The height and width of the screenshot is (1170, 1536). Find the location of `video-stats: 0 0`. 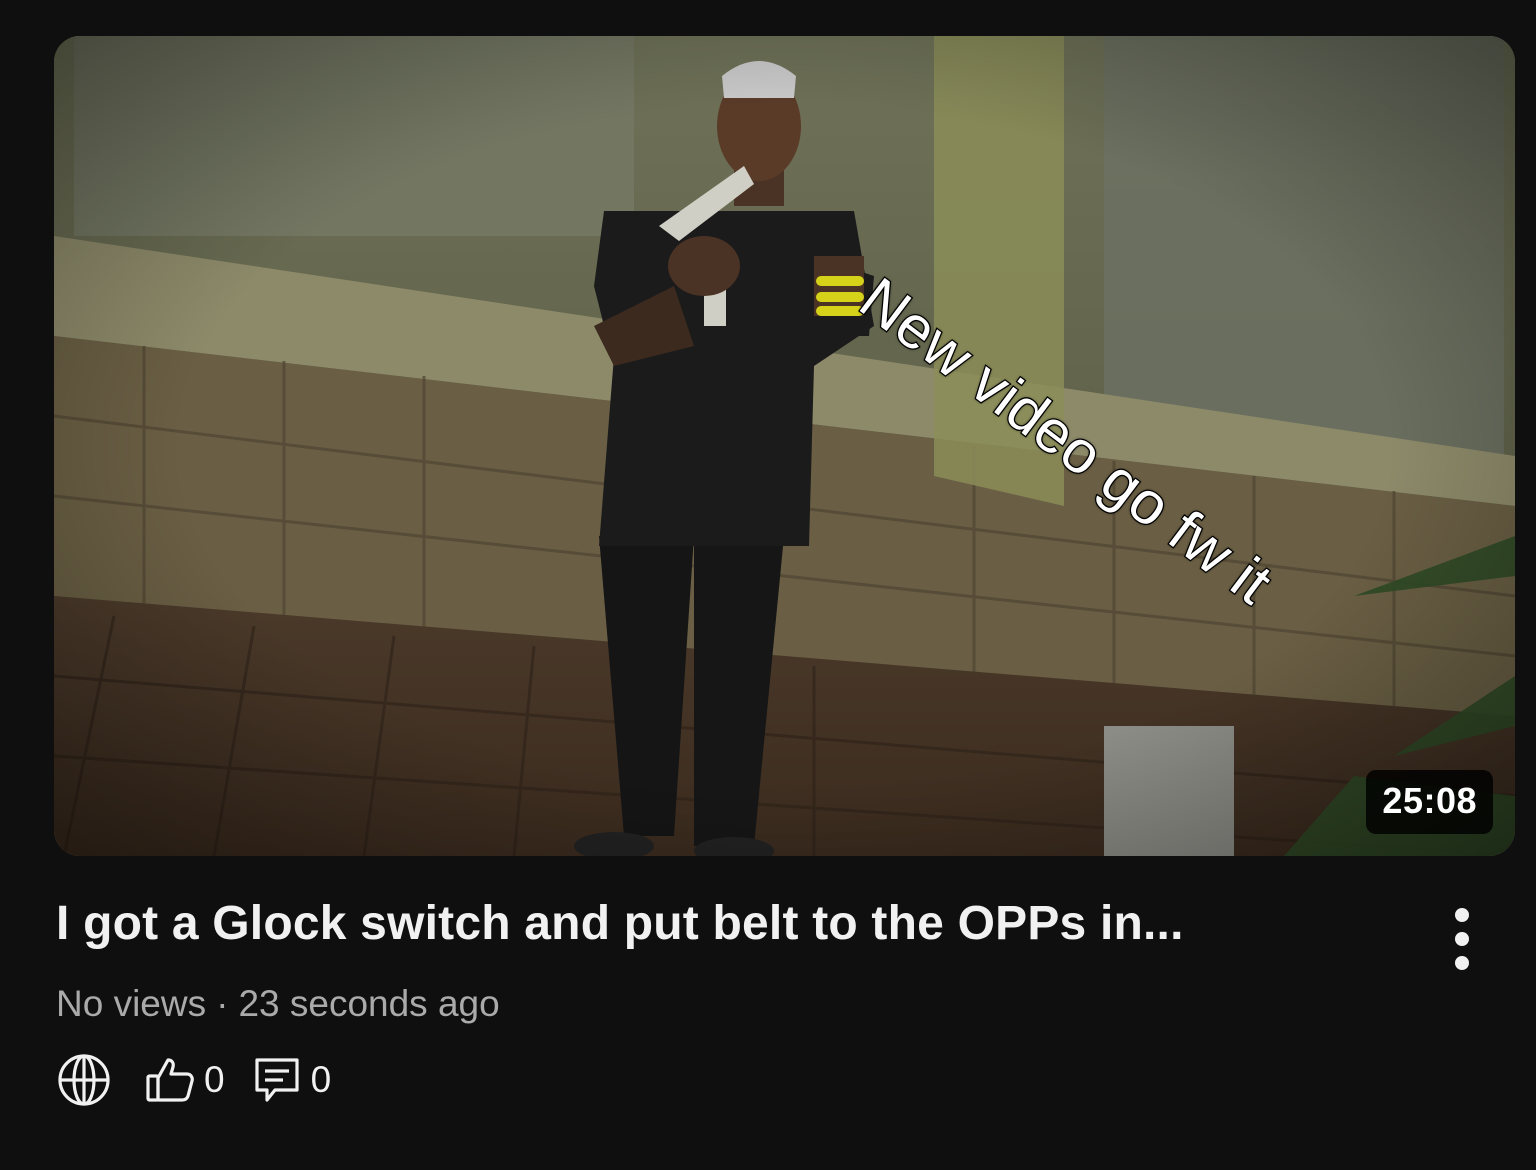

video-stats: 0 0 is located at coordinates (193, 1080).